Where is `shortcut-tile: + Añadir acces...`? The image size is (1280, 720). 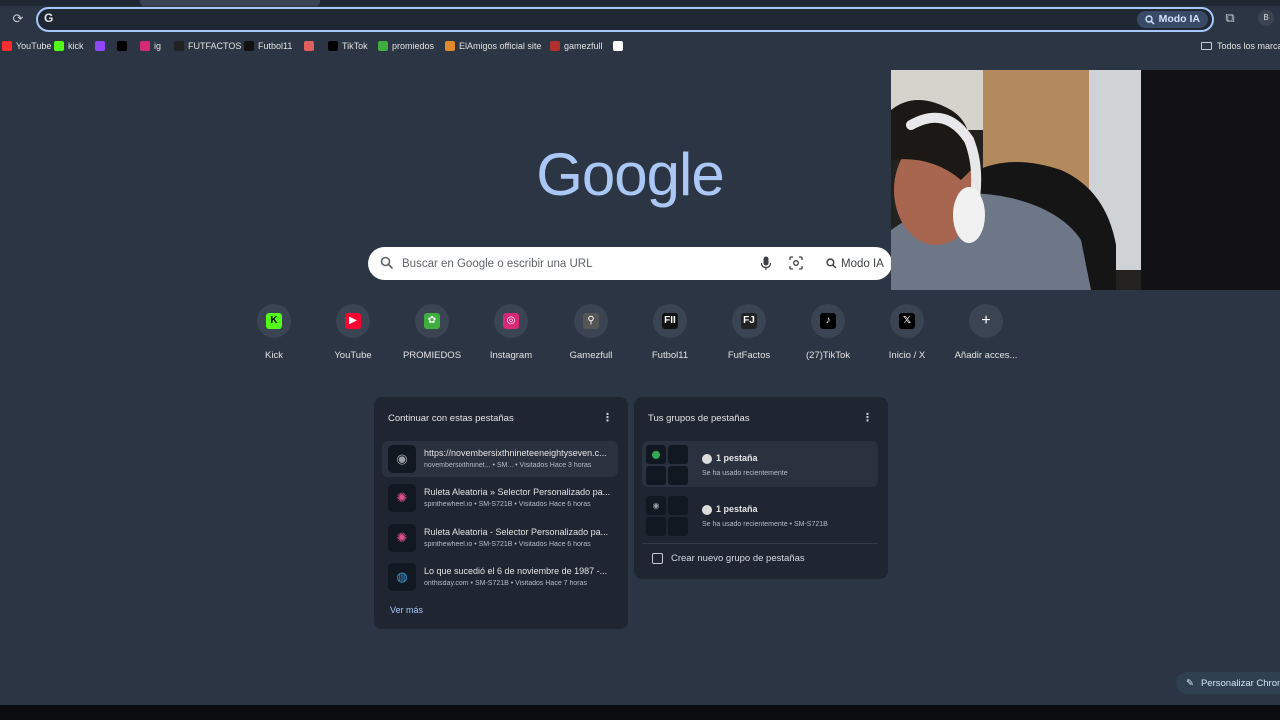 shortcut-tile: + Añadir acces... is located at coordinates (986, 332).